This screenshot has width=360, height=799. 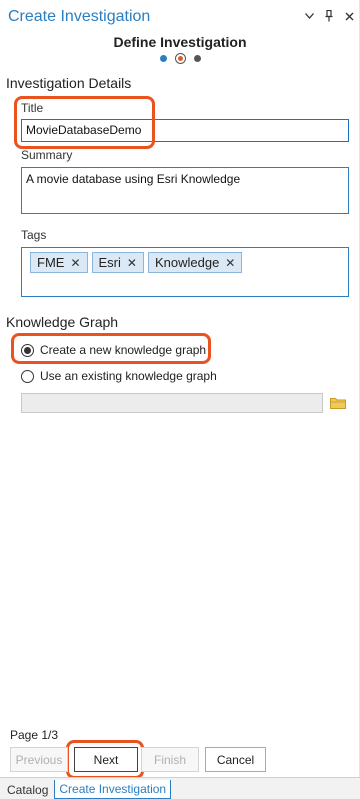 I want to click on radio-button-checked, so click(x=27, y=350).